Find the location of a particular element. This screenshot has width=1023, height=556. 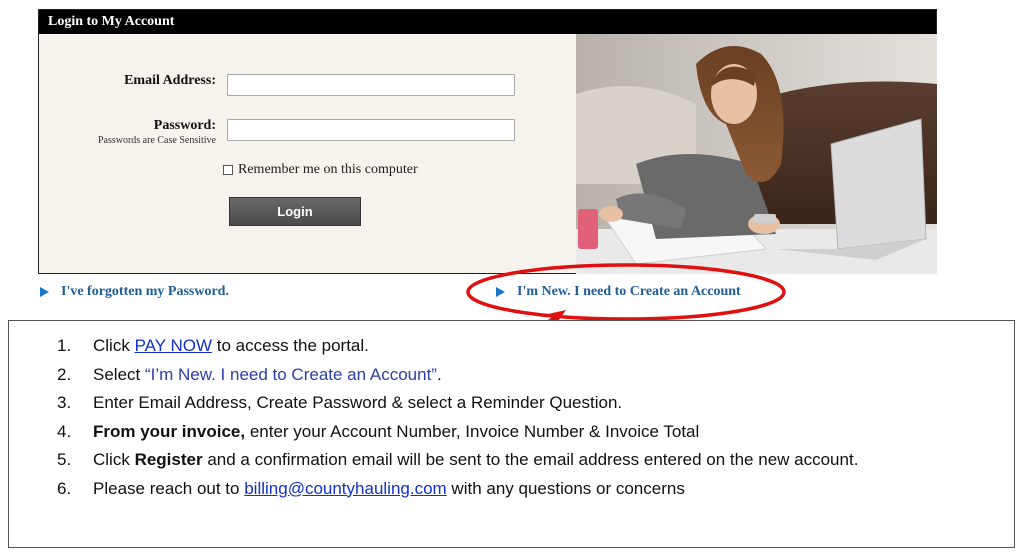

email-label: Email Address: is located at coordinates (170, 80).